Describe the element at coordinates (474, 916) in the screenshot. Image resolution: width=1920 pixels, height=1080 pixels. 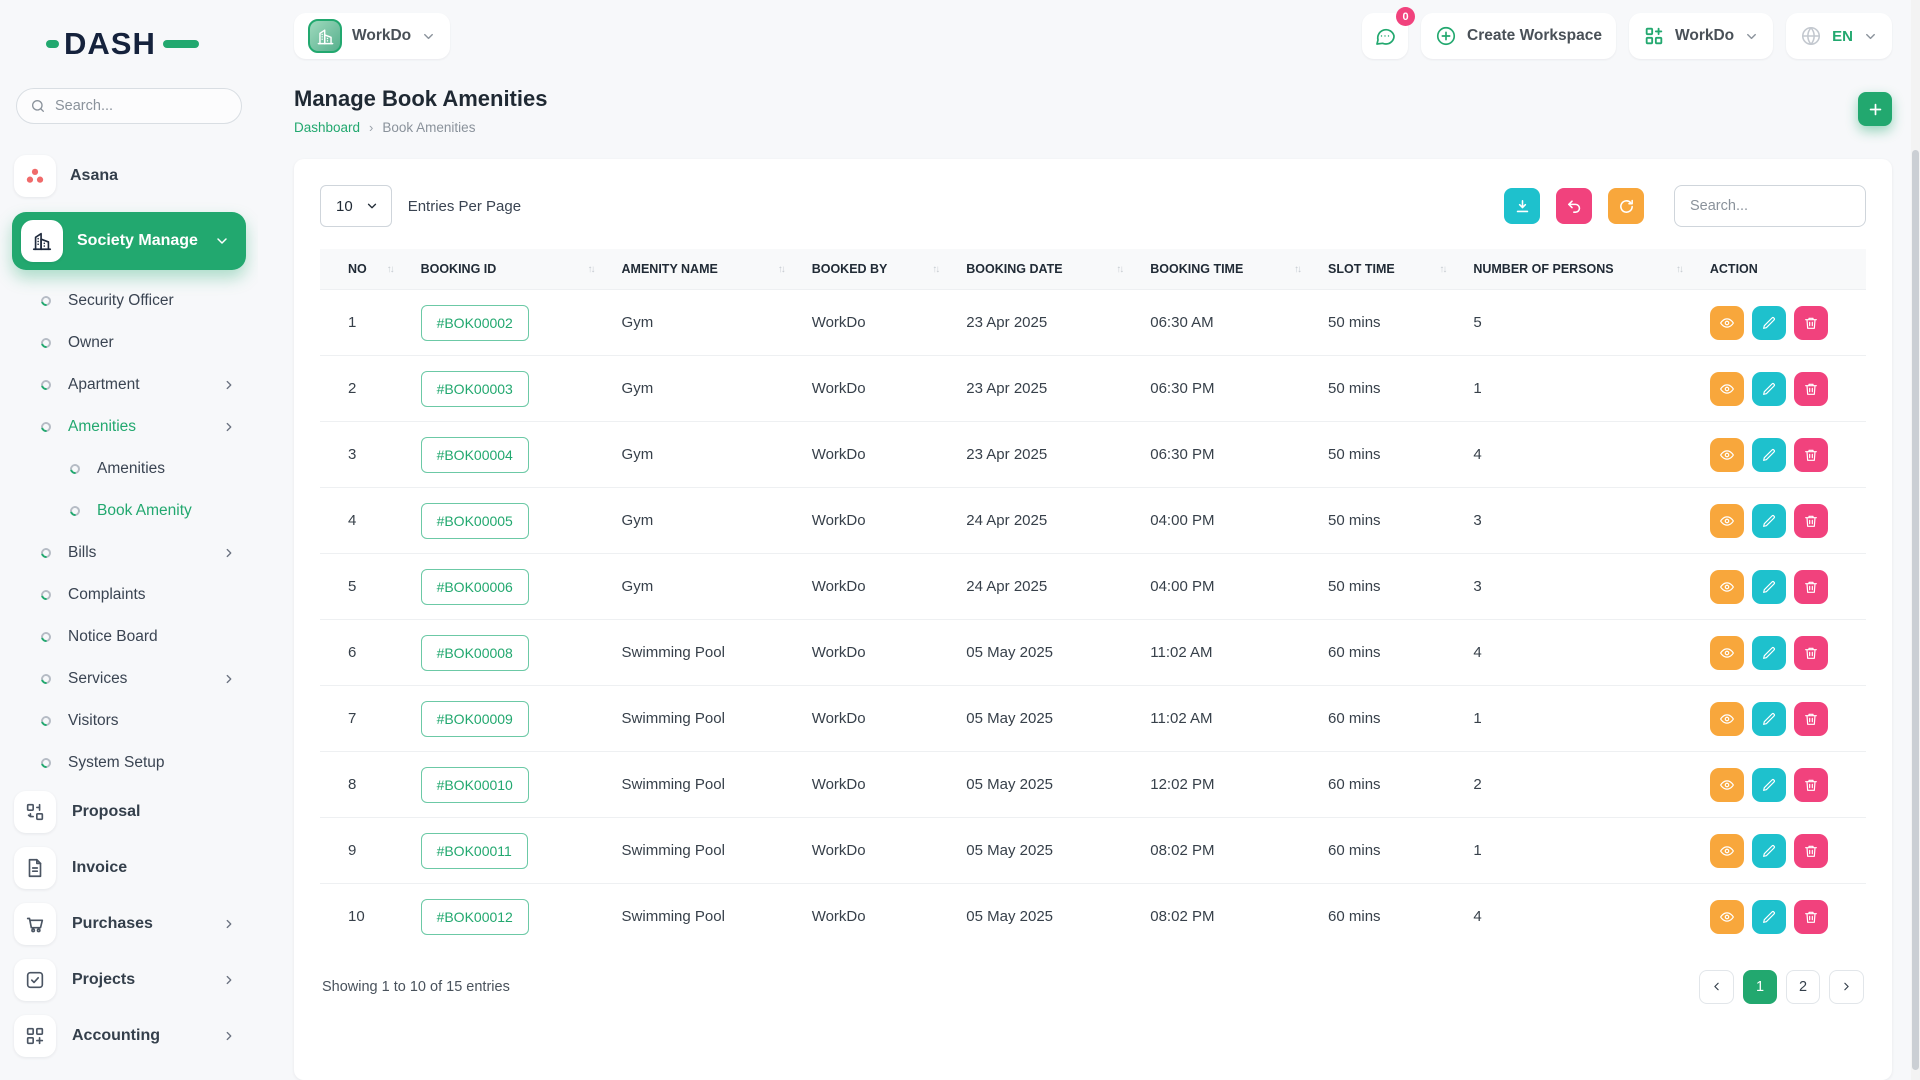
I see `booking-id-badge: #BOK00012` at that location.